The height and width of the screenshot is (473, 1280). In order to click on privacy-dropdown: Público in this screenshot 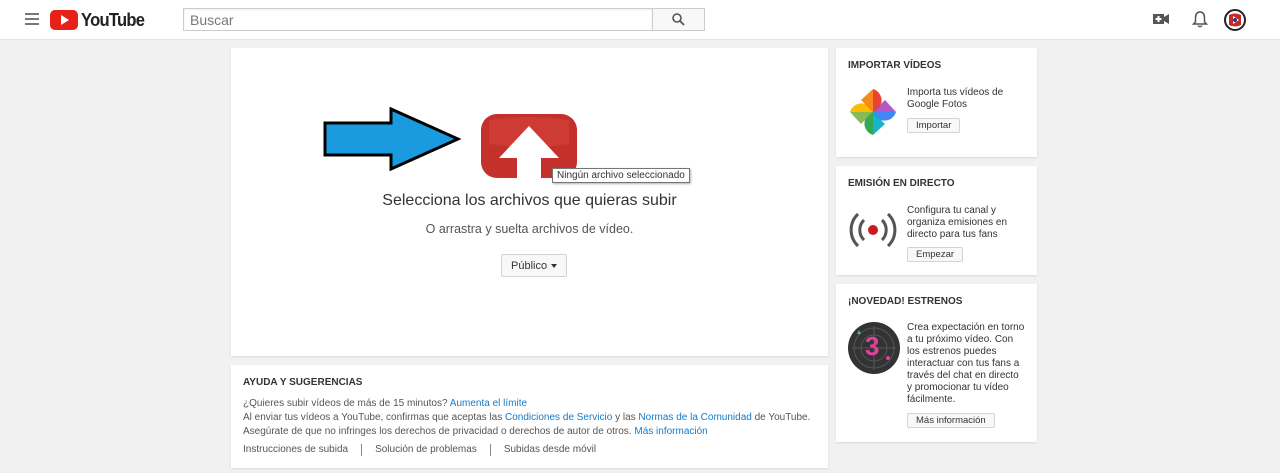, I will do `click(534, 265)`.